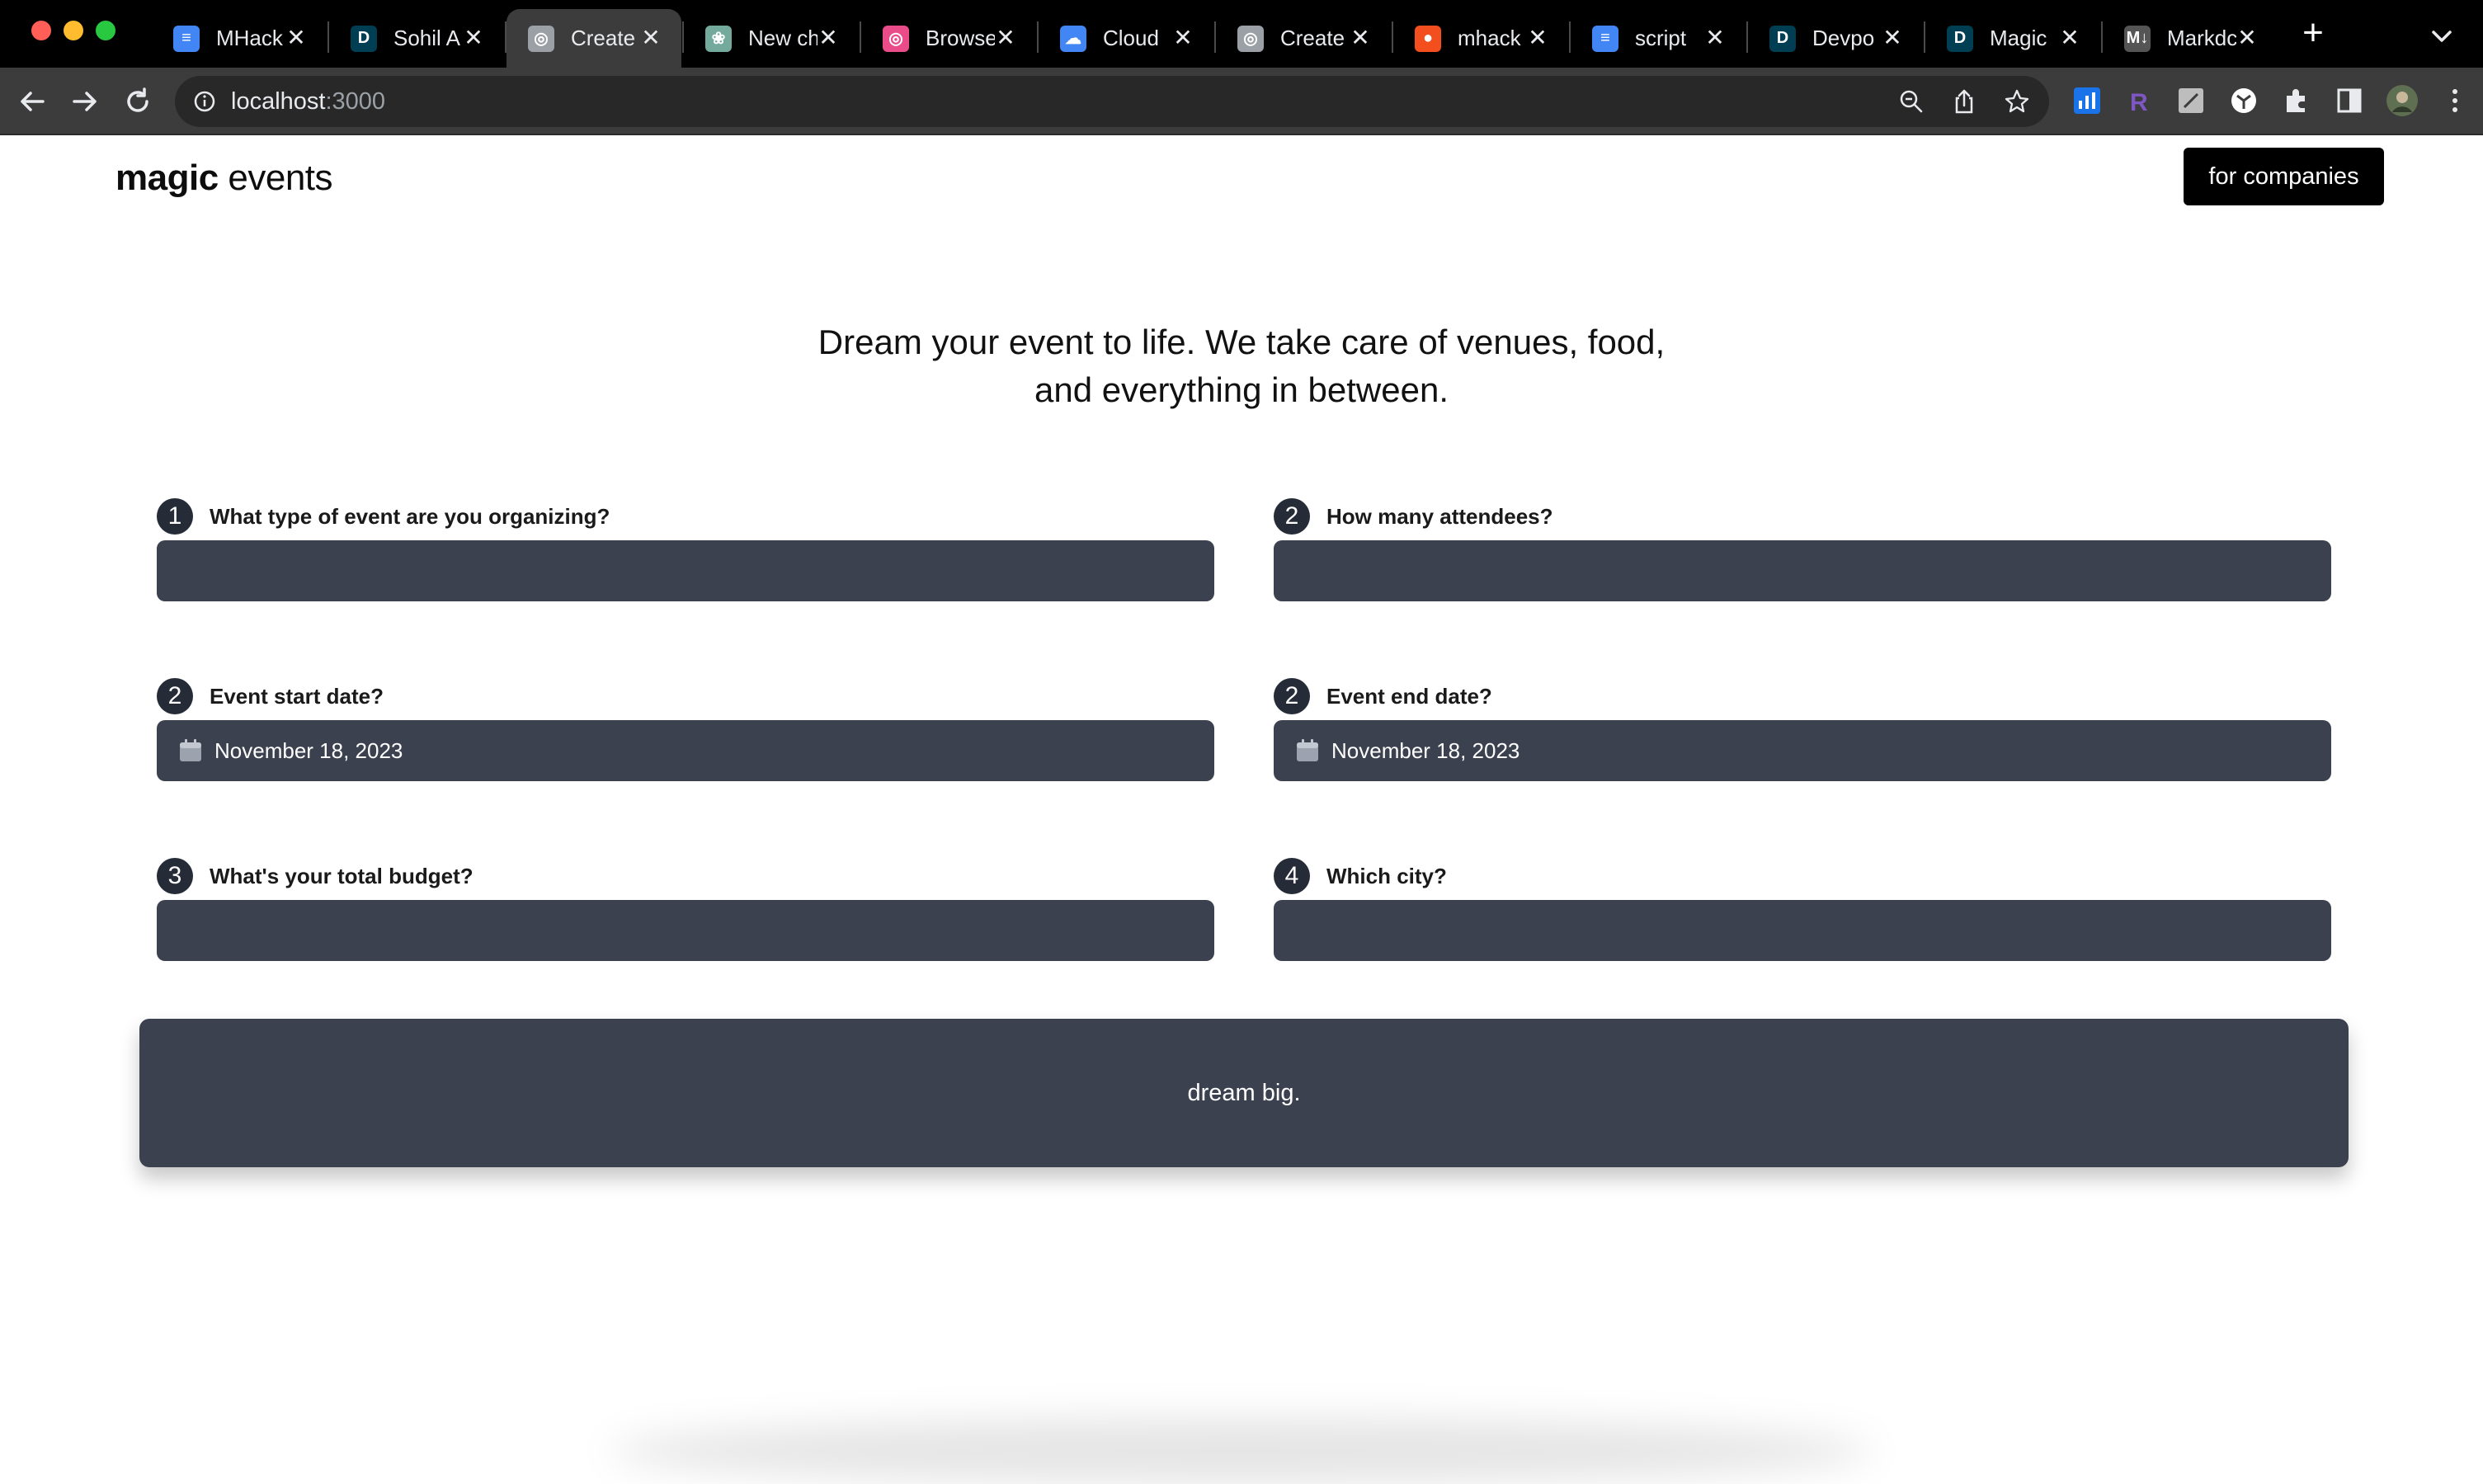  What do you see at coordinates (342, 875) in the screenshot?
I see `budget-question: What's your total budget?` at bounding box center [342, 875].